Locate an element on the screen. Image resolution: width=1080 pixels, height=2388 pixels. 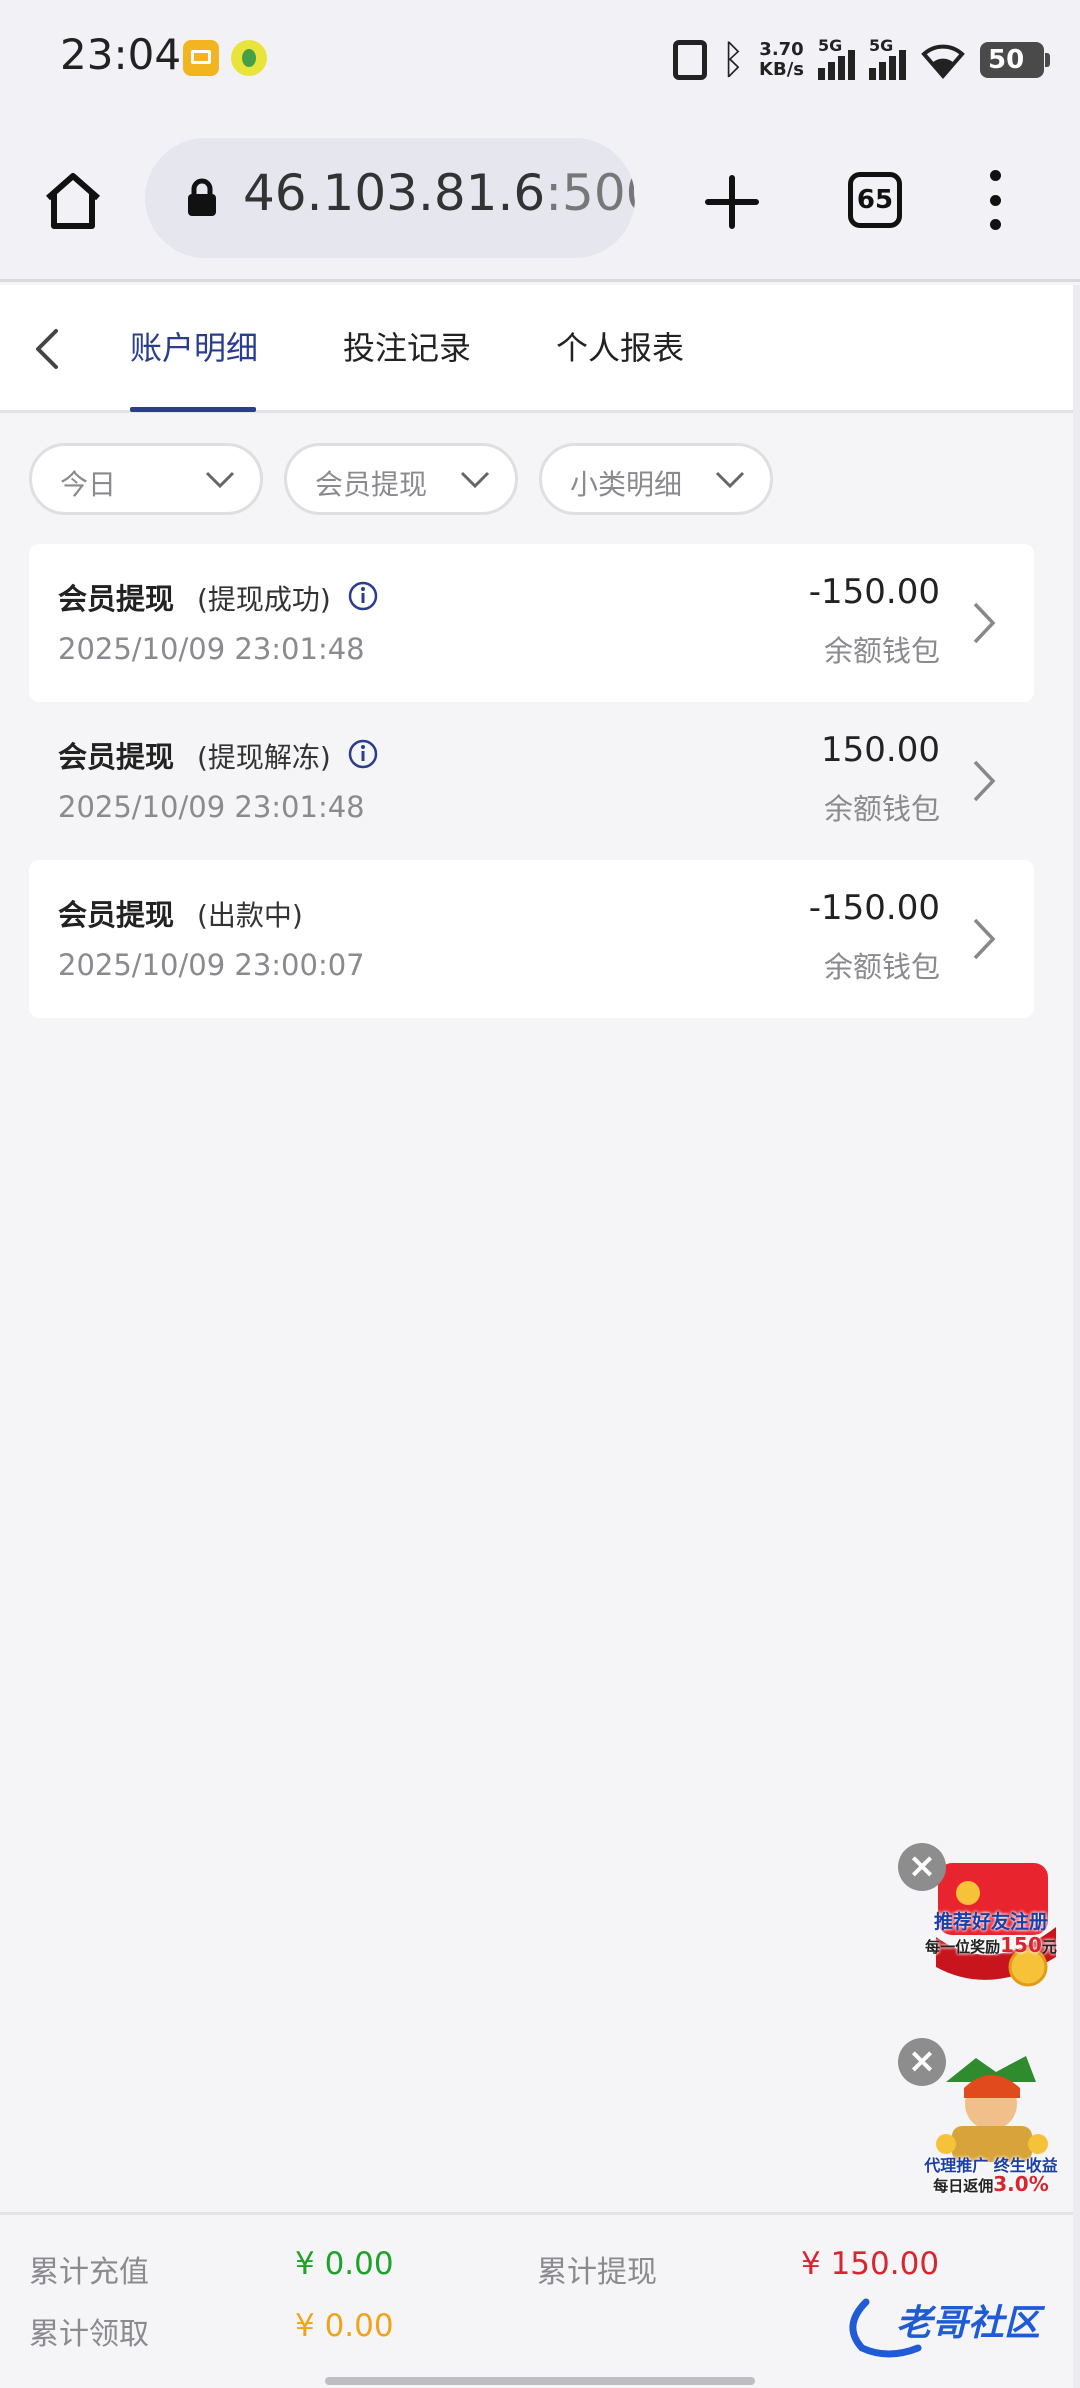
agent-promo-badge: 代理推广 终生收益 每日返佣3.0% × is located at coordinates (983, 2118).